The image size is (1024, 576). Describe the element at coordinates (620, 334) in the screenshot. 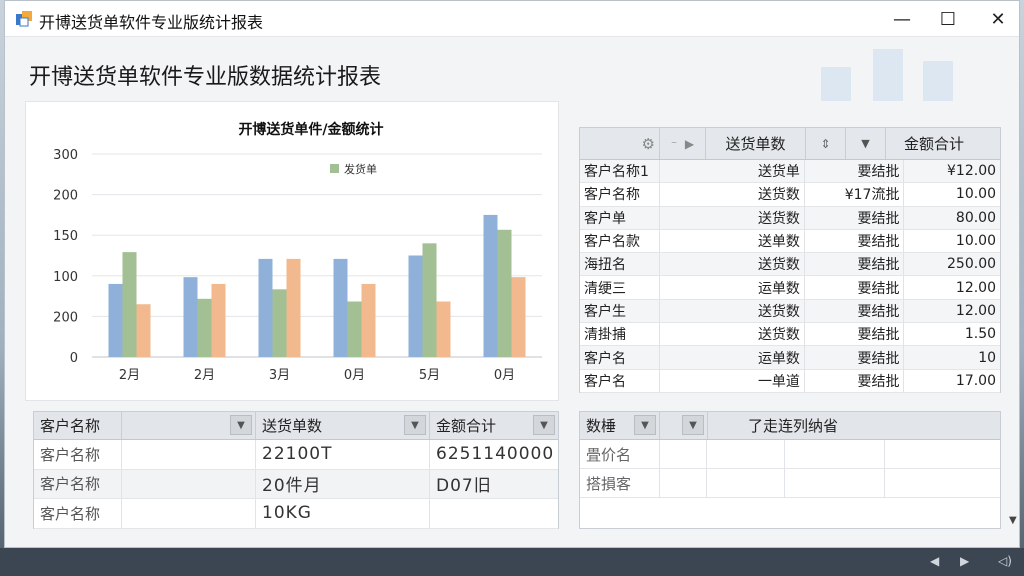

I see `table-cell: 清掛捕` at that location.